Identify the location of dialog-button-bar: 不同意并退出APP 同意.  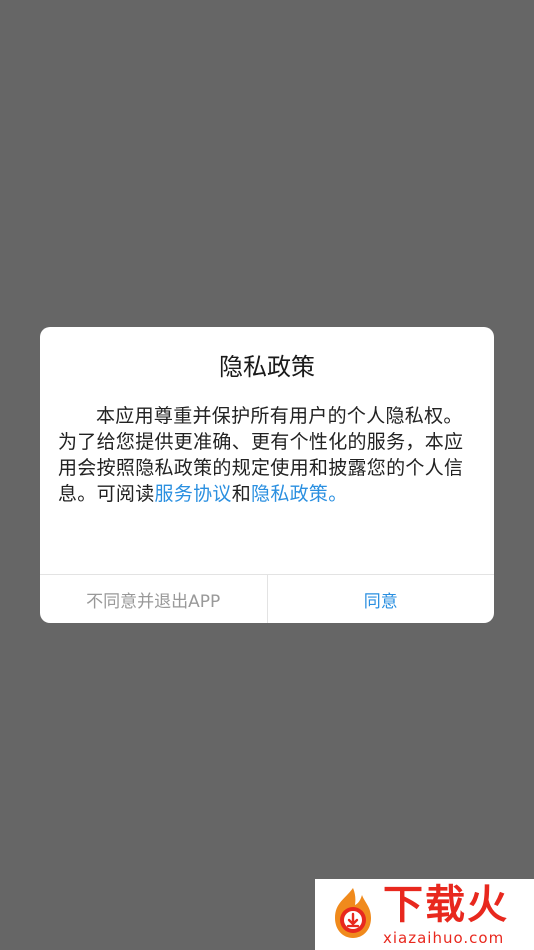
(267, 598).